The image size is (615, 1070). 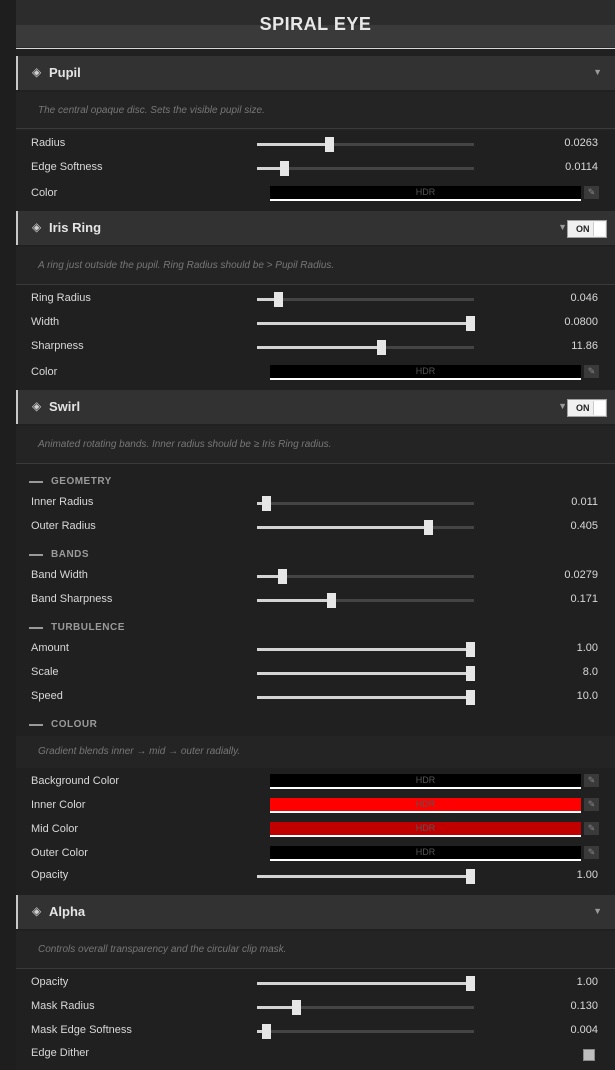 I want to click on subheader-bands: BANDS, so click(x=315, y=555).